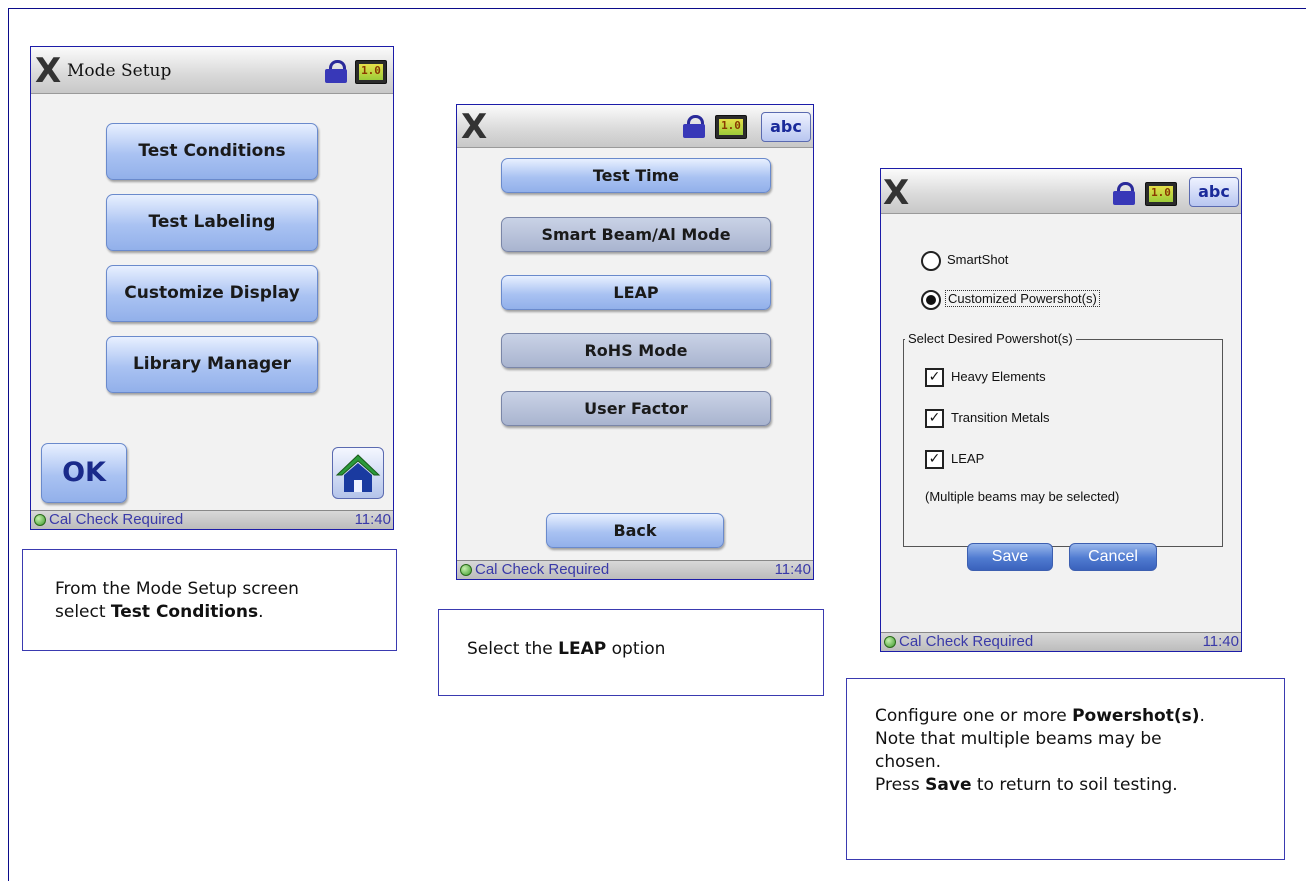 The width and height of the screenshot is (1306, 881). Describe the element at coordinates (212, 364) in the screenshot. I see `library-manager-button: Library Manager` at that location.